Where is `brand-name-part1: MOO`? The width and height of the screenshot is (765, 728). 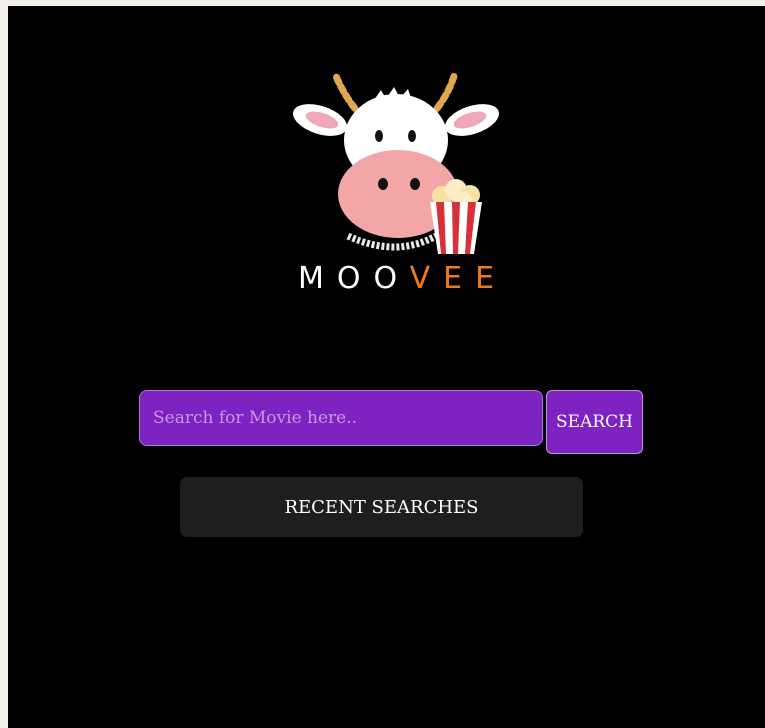 brand-name-part1: MOO is located at coordinates (354, 278).